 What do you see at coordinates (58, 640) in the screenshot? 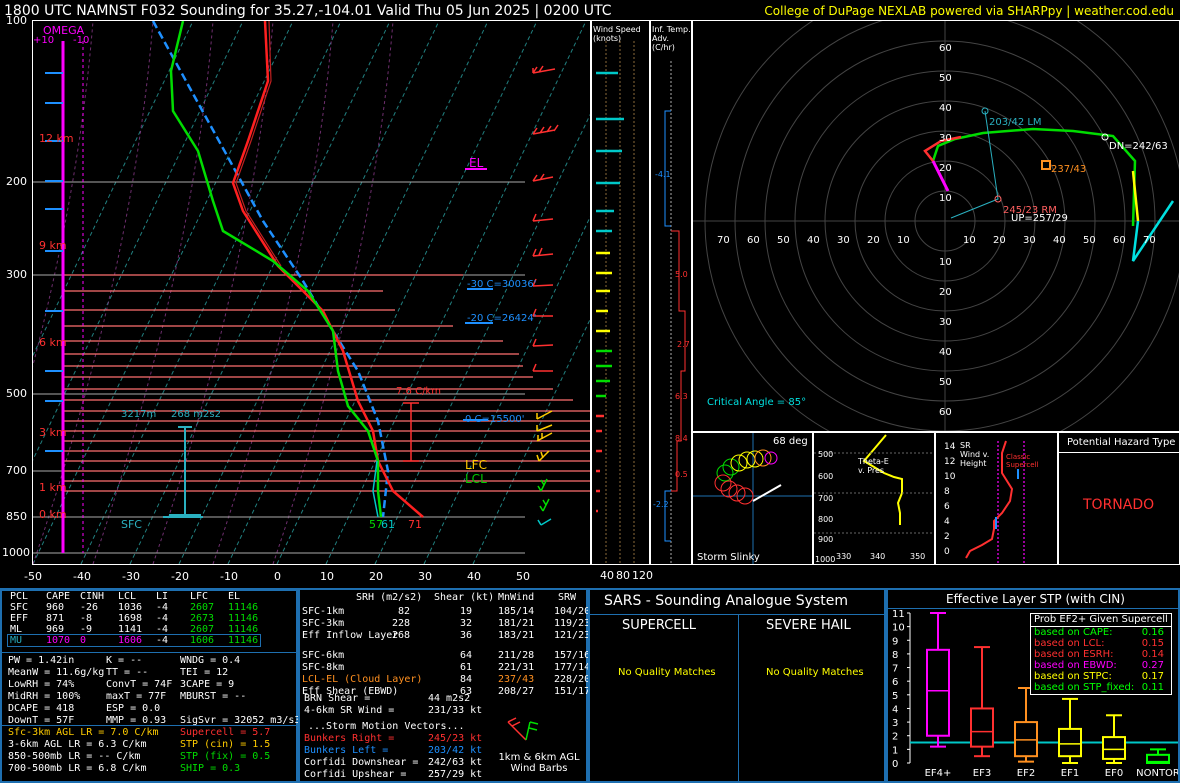
I see `cell: 1070` at bounding box center [58, 640].